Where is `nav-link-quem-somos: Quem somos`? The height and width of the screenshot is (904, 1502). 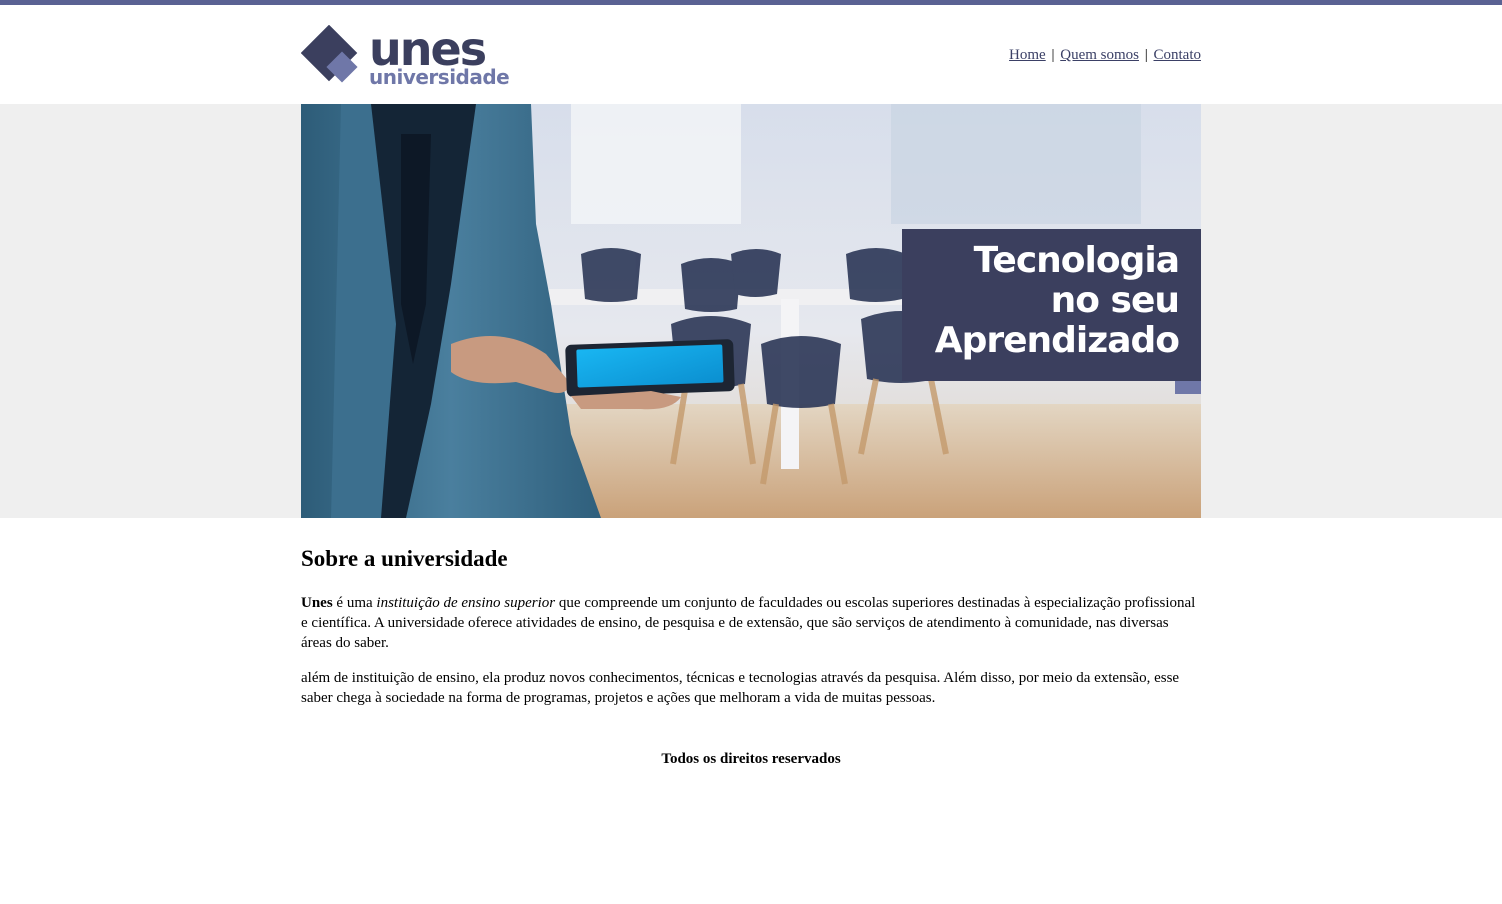
nav-link-quem-somos: Quem somos is located at coordinates (1099, 55).